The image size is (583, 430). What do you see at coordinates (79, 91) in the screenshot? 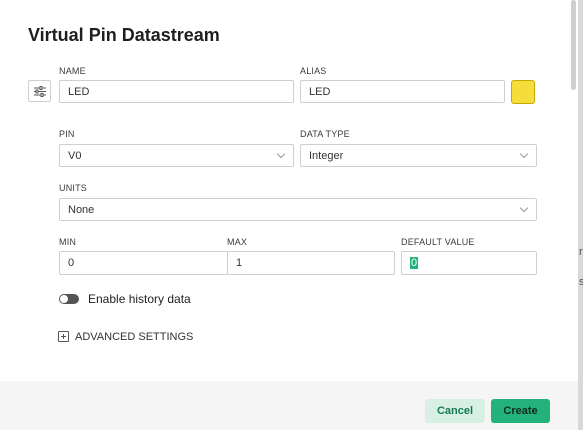
I see `name-value: LED` at bounding box center [79, 91].